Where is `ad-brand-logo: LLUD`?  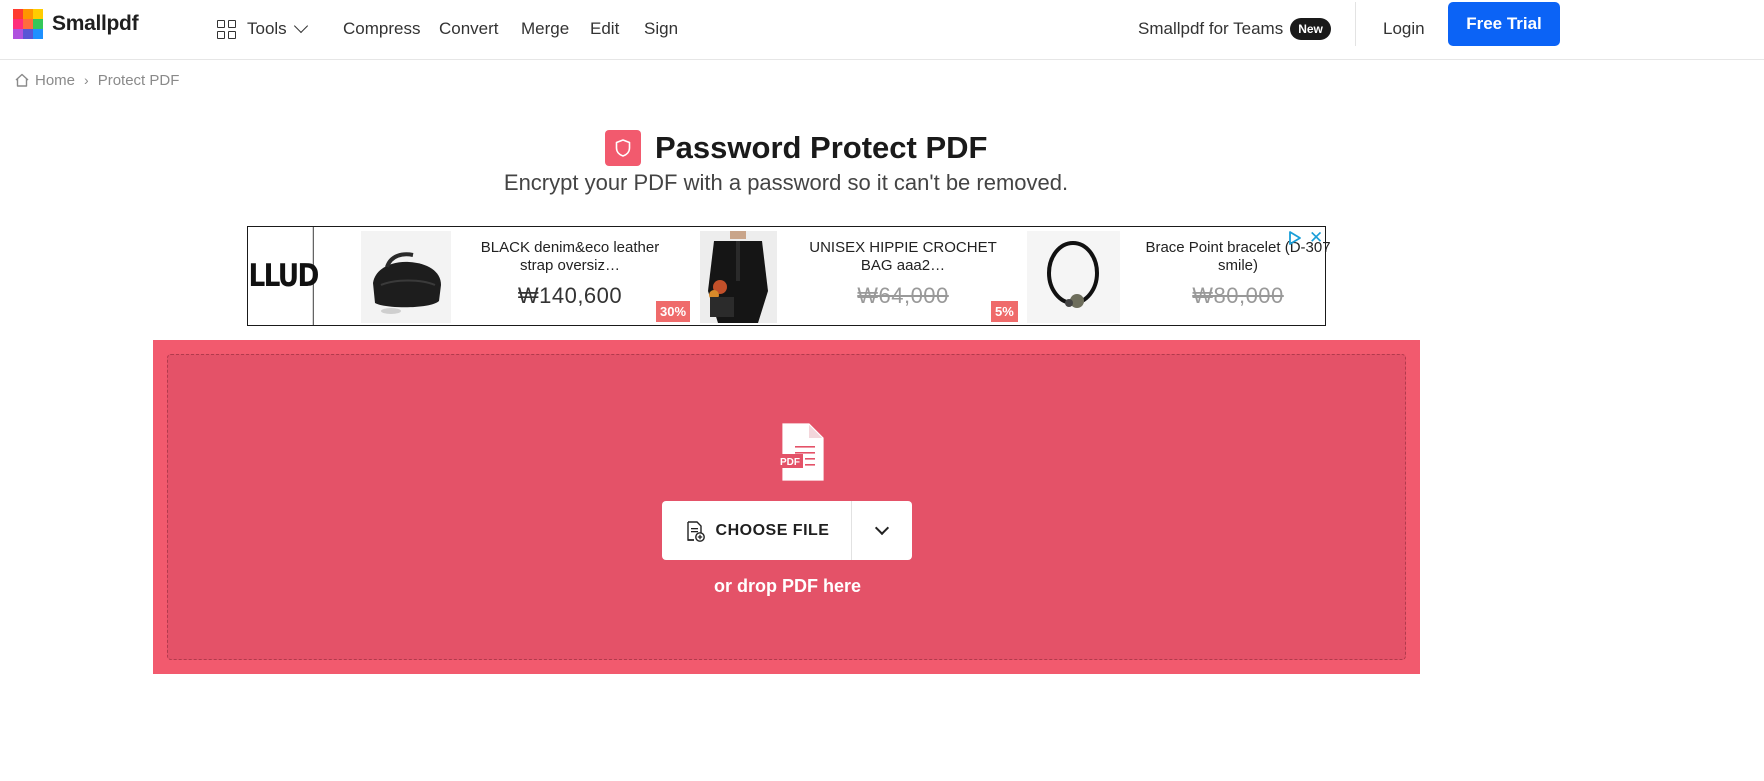 ad-brand-logo: LLUD is located at coordinates (284, 276).